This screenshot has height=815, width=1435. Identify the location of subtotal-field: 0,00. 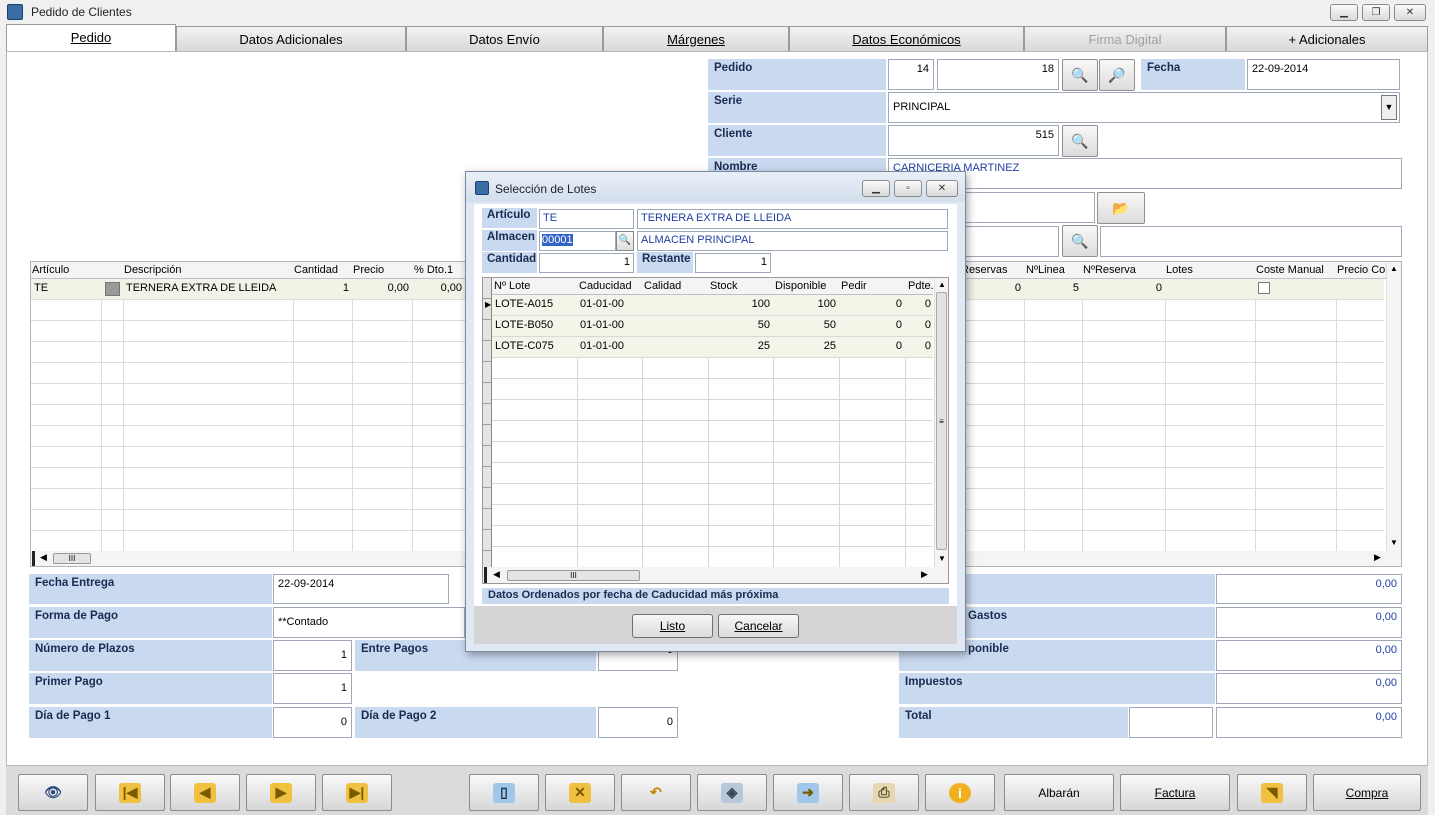
(1309, 589).